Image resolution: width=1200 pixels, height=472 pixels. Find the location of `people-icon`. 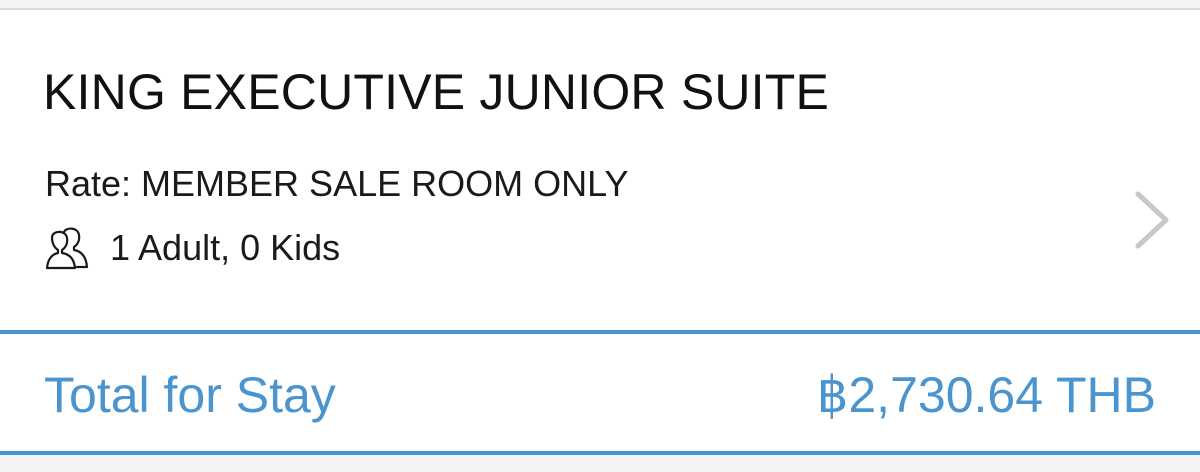

people-icon is located at coordinates (67, 248).